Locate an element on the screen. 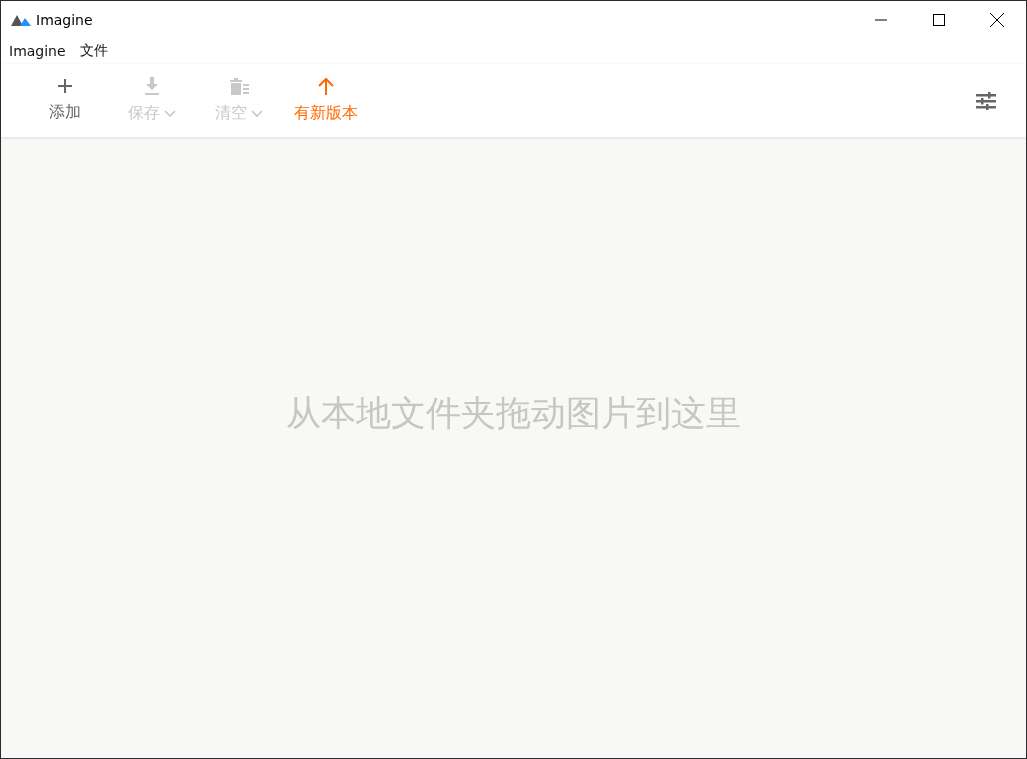  trash-icon is located at coordinates (238, 86).